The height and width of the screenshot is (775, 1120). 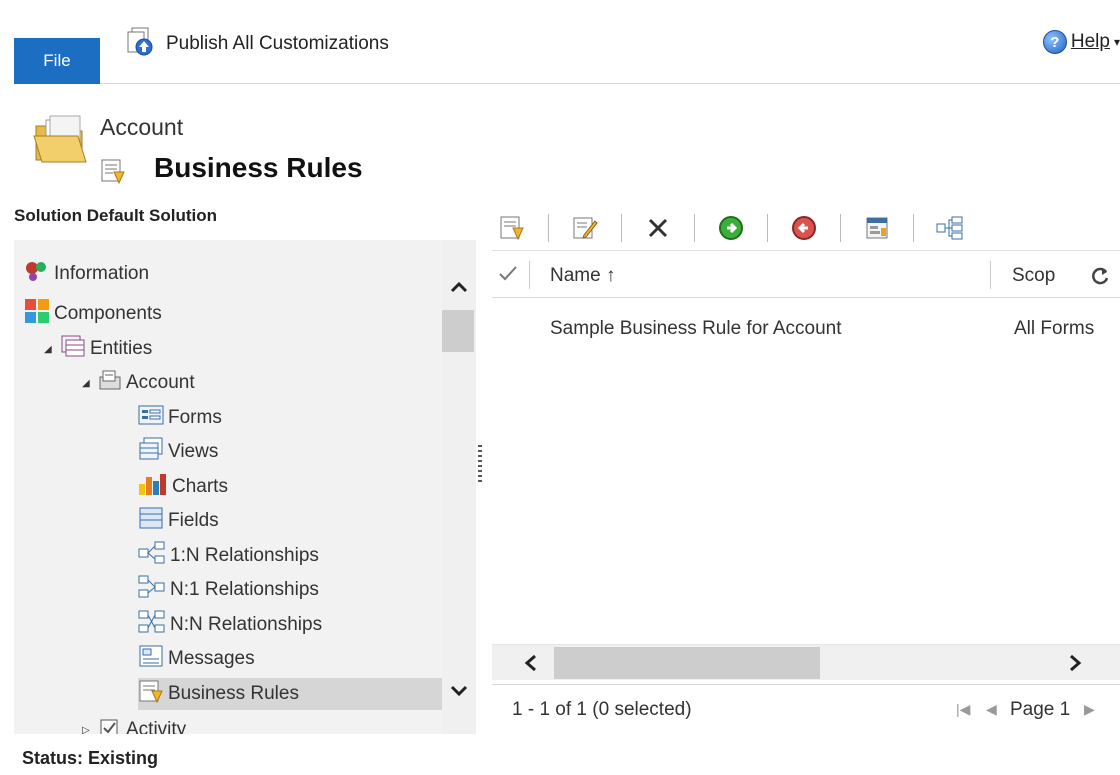 I want to click on one-to-many-icon, so click(x=152, y=556).